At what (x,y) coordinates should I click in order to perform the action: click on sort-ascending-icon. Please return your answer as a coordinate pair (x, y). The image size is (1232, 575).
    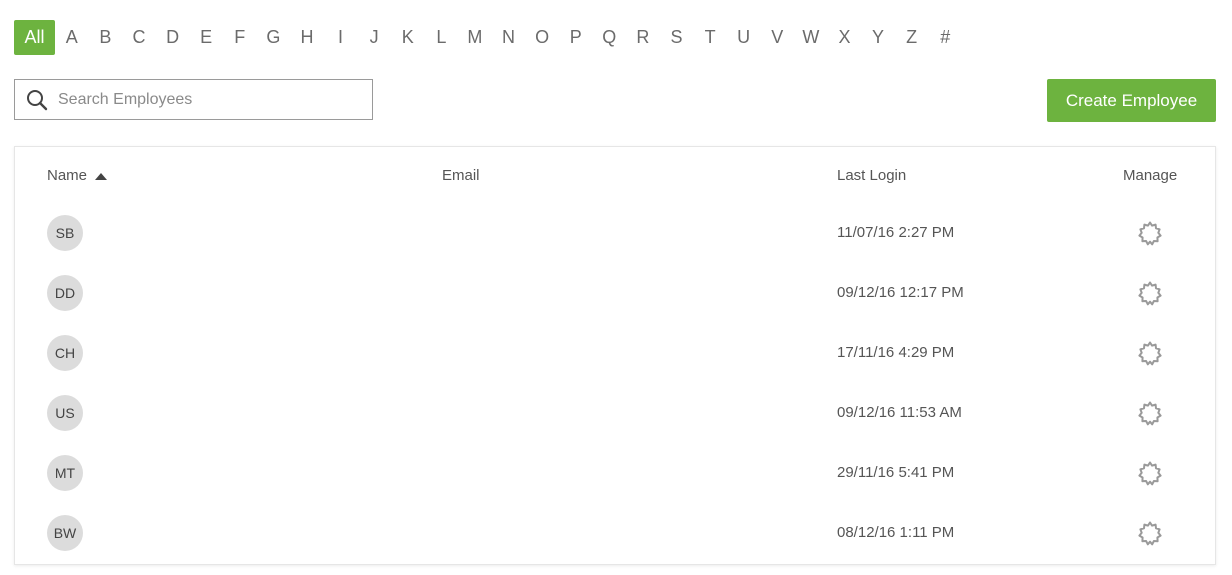
    Looking at the image, I should click on (101, 176).